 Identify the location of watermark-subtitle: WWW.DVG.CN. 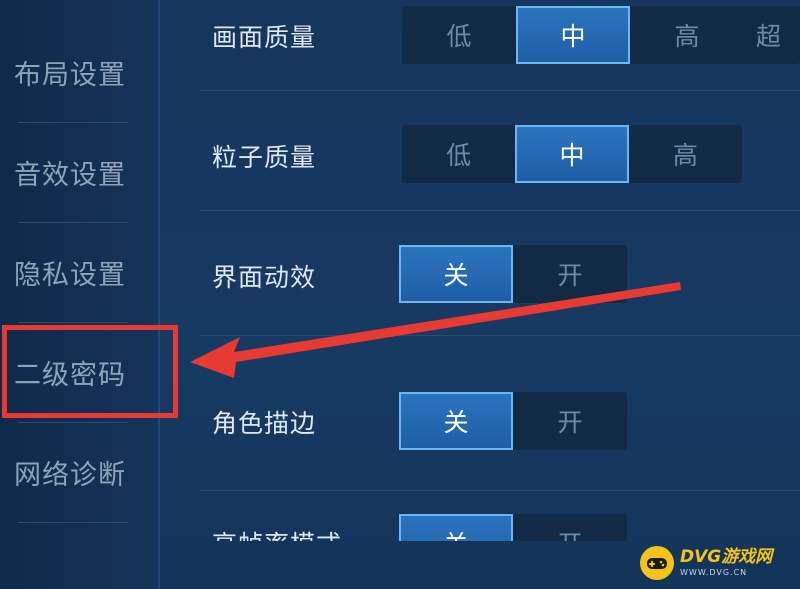
(714, 572).